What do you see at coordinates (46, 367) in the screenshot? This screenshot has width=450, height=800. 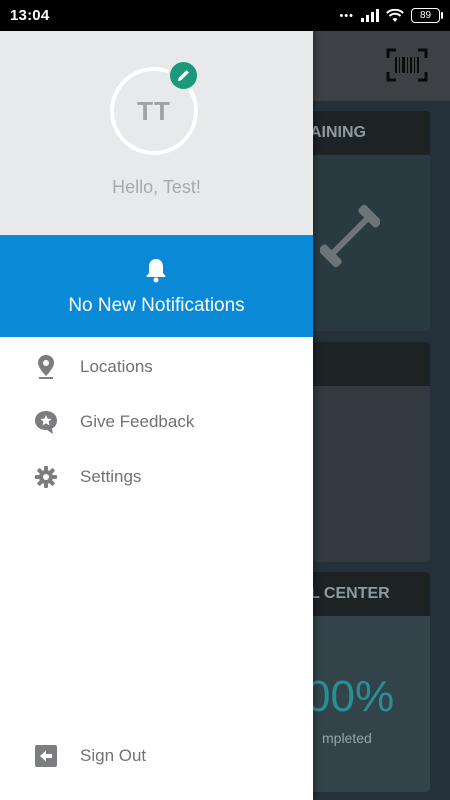 I see `location-pin-icon` at bounding box center [46, 367].